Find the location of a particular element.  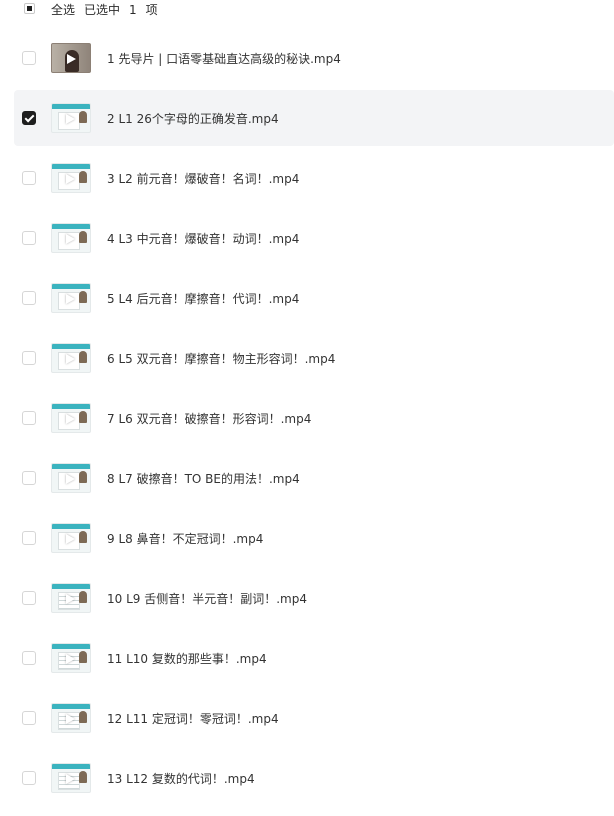

file-name: 8 L7 破擦音！TO BE的用法！.mp4 is located at coordinates (203, 478).